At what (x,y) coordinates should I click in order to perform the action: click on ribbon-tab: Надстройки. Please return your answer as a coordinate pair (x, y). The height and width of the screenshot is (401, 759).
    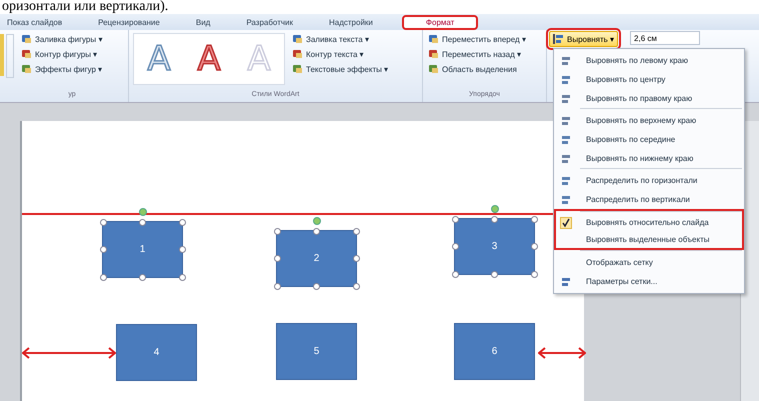
    Looking at the image, I should click on (351, 22).